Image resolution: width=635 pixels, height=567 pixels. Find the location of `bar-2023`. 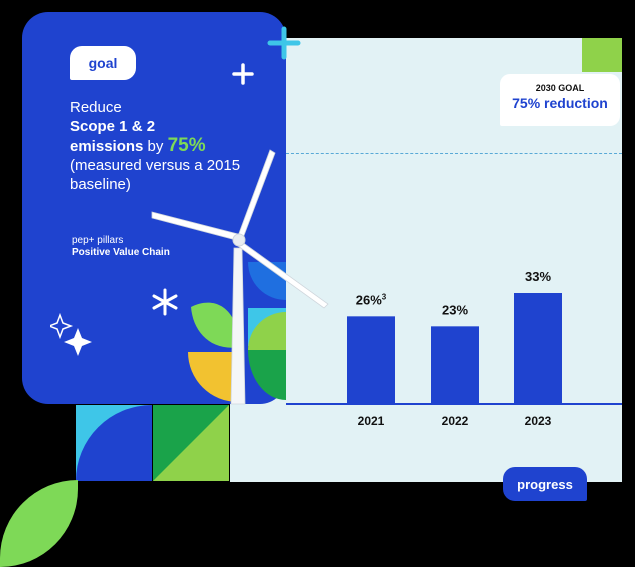

bar-2023 is located at coordinates (538, 348).